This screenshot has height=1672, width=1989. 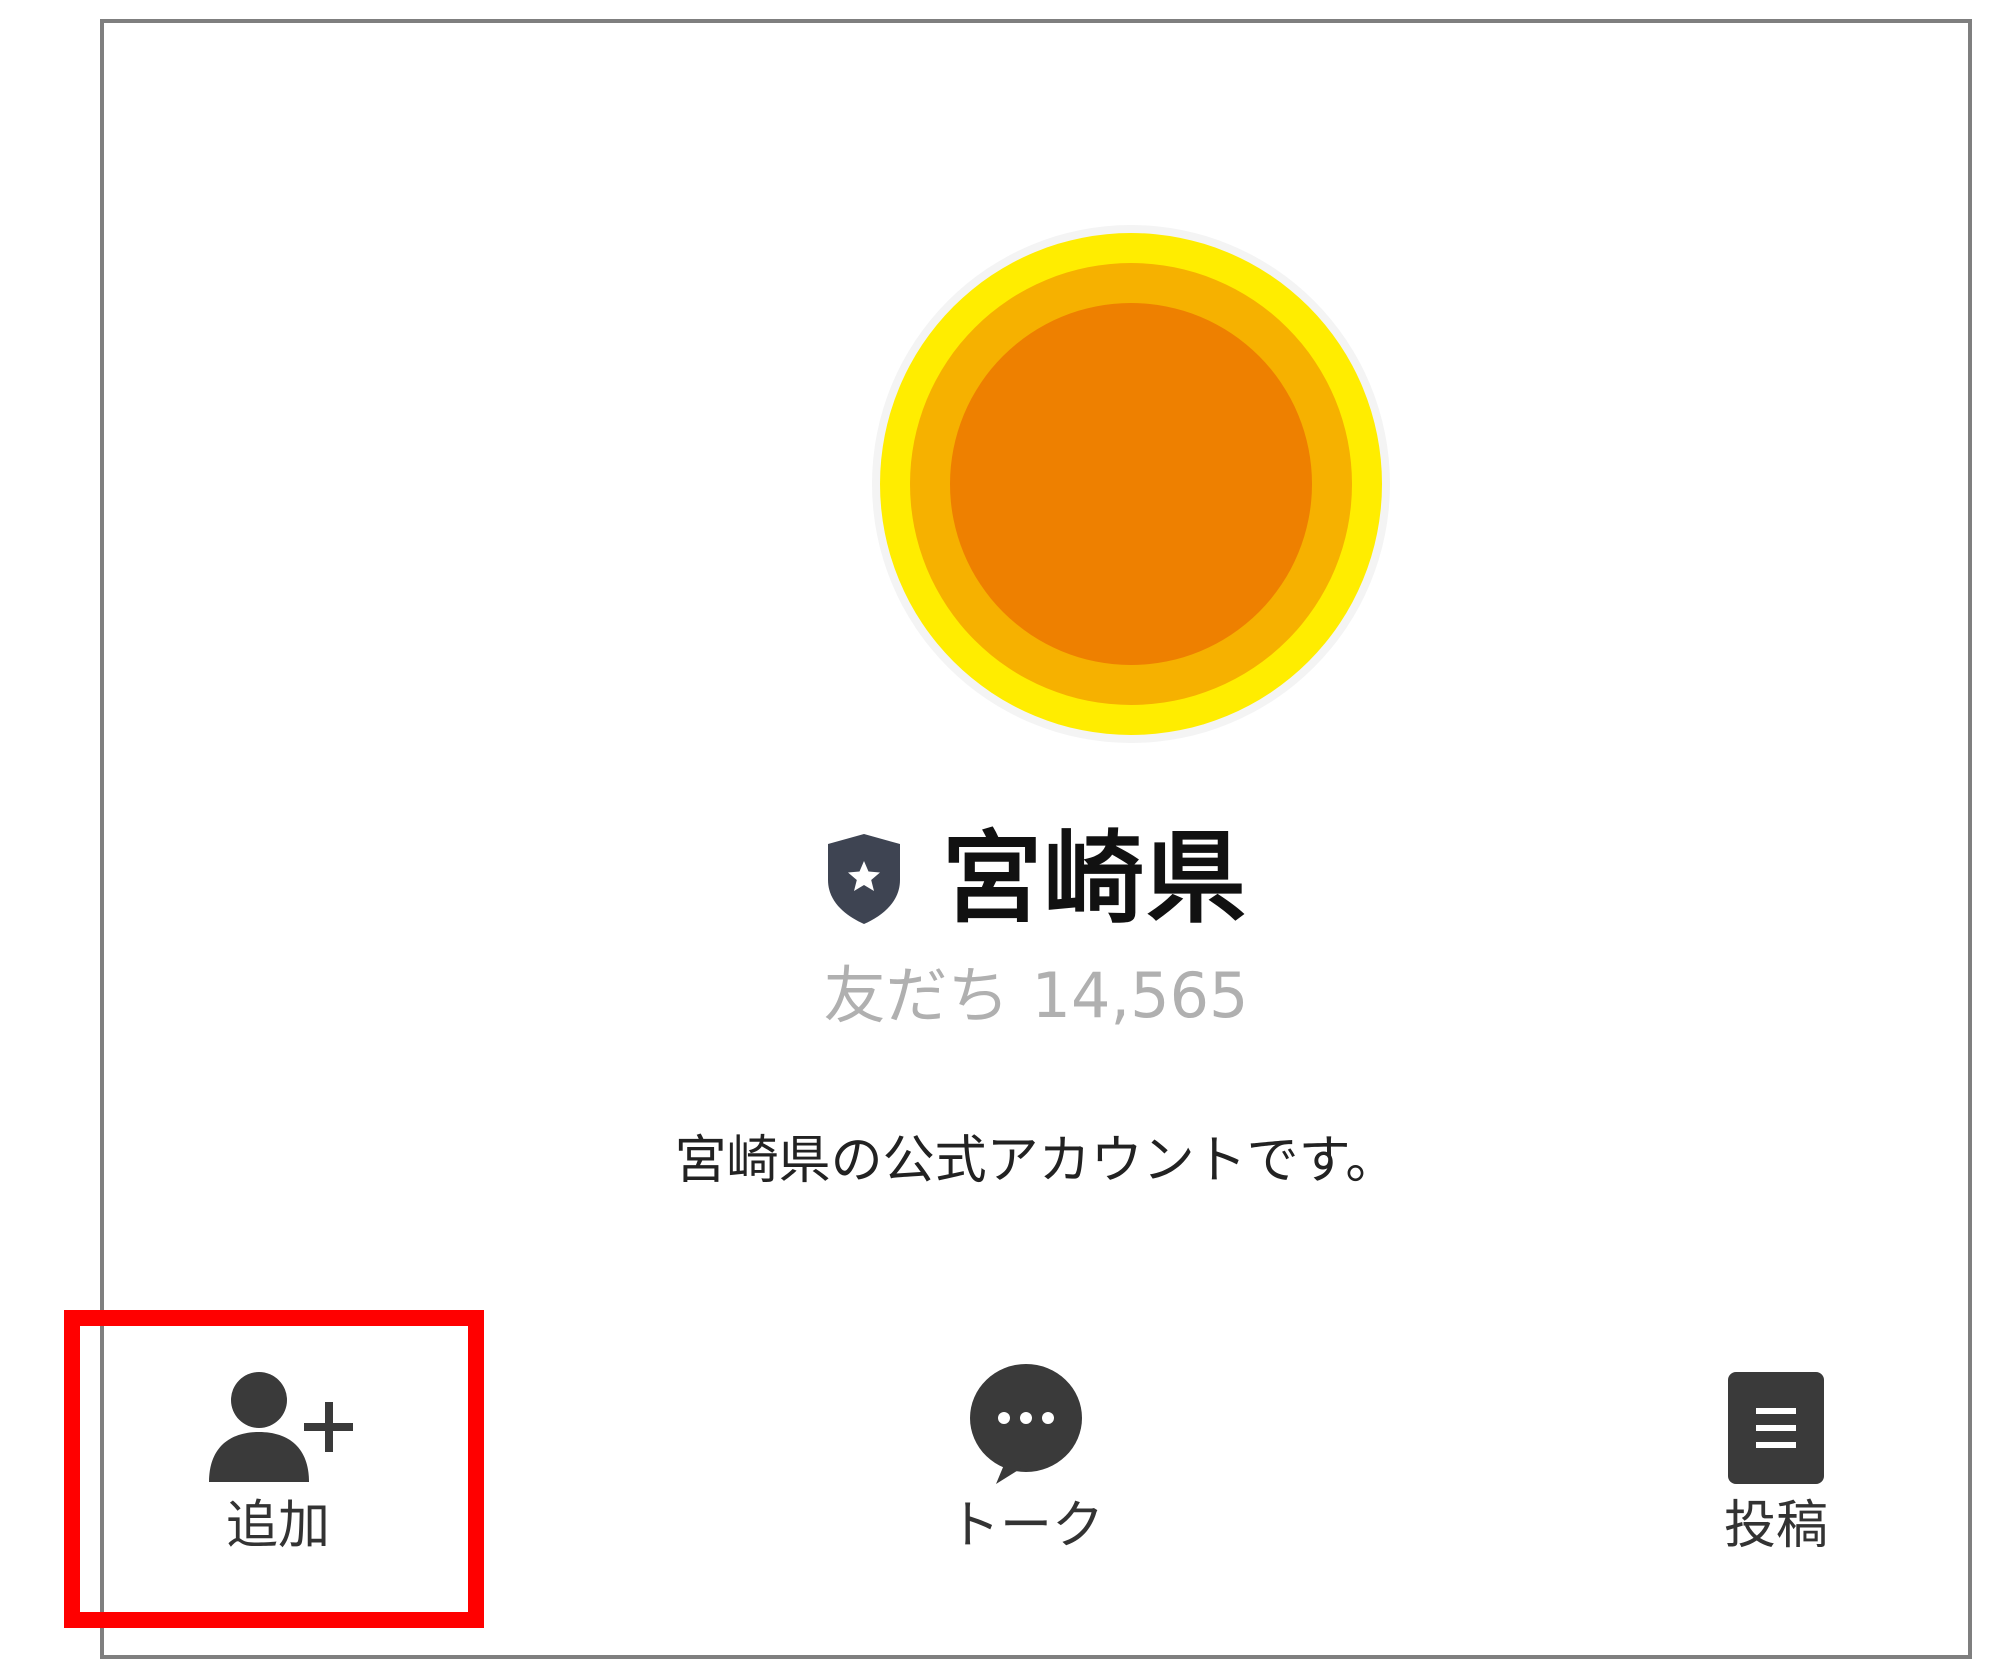 I want to click on friends-count: 14,565, so click(x=1140, y=995).